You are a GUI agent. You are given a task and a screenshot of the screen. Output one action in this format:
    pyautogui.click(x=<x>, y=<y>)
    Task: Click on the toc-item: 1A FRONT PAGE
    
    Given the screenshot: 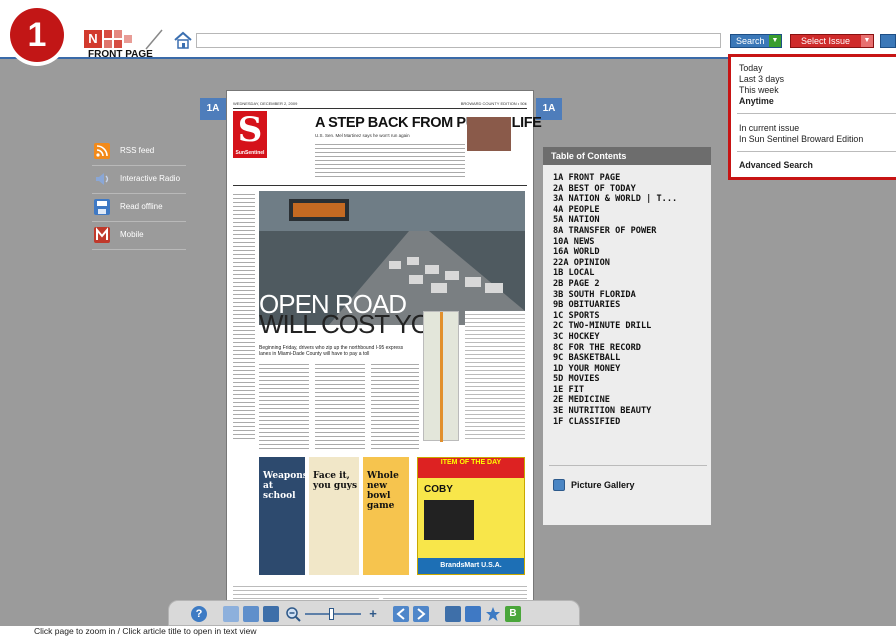 What is the action you would take?
    pyautogui.click(x=632, y=178)
    